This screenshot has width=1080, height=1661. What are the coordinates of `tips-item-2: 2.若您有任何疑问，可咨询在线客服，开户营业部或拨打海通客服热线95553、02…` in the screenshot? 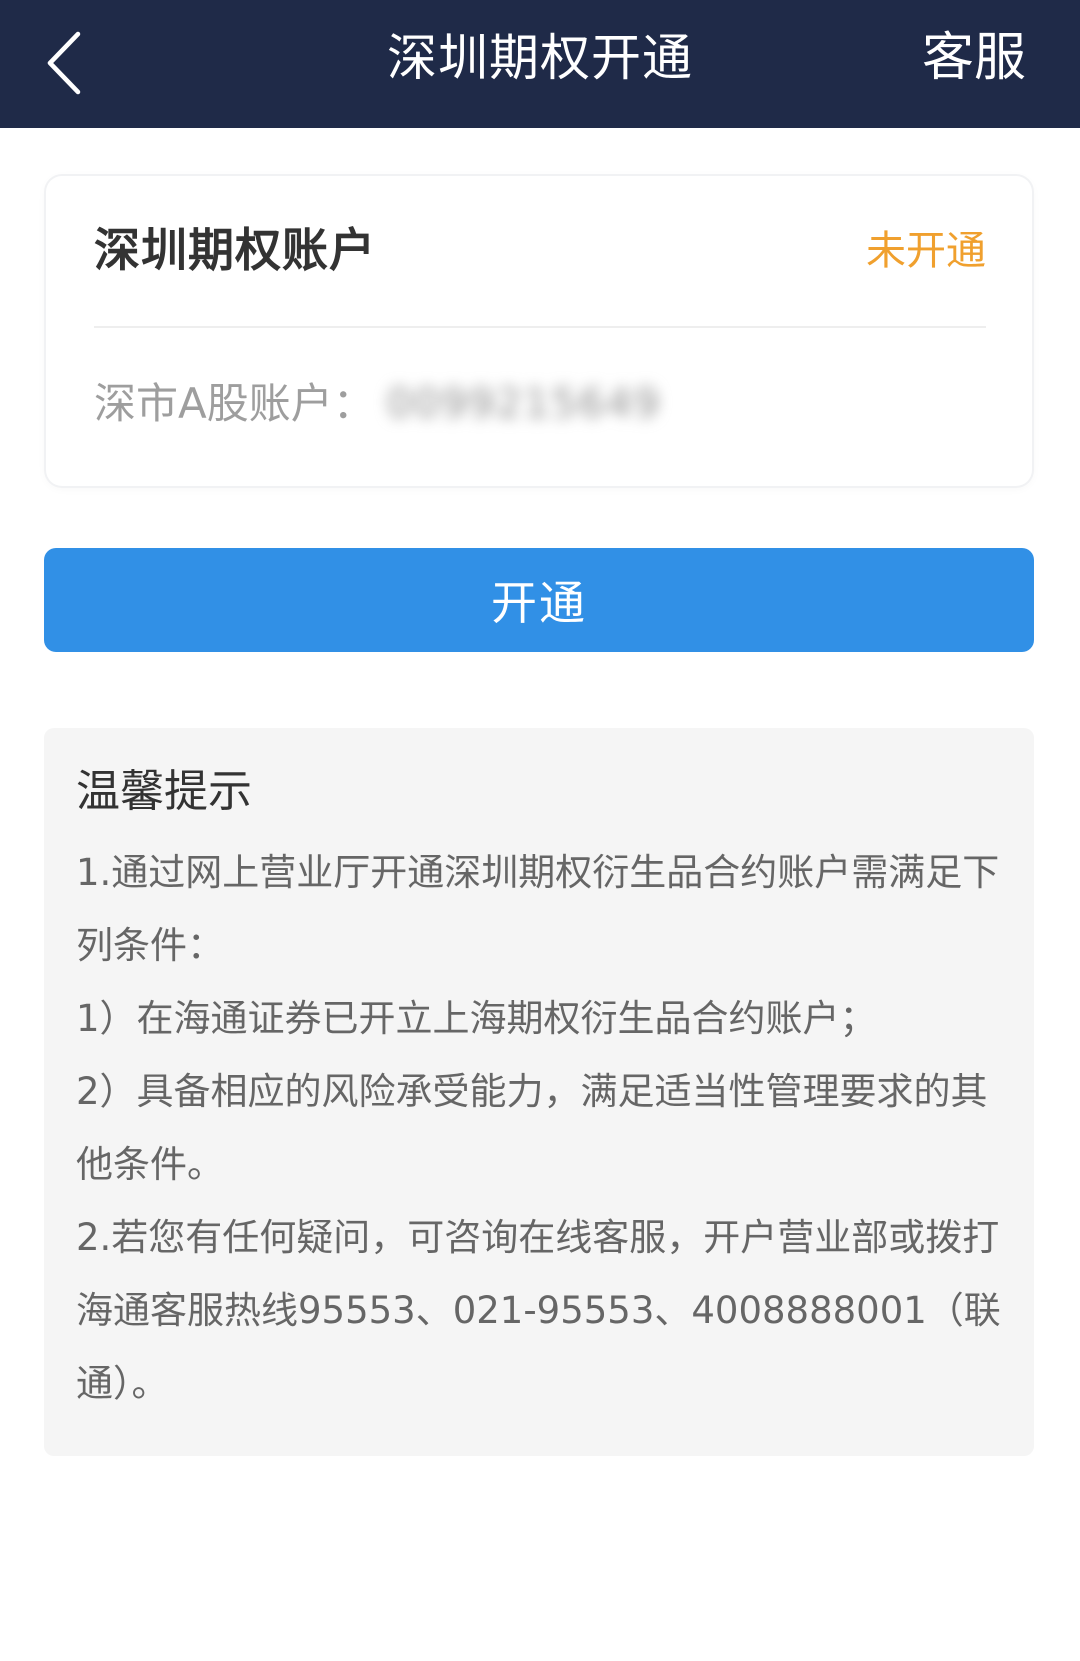 It's located at (538, 1310).